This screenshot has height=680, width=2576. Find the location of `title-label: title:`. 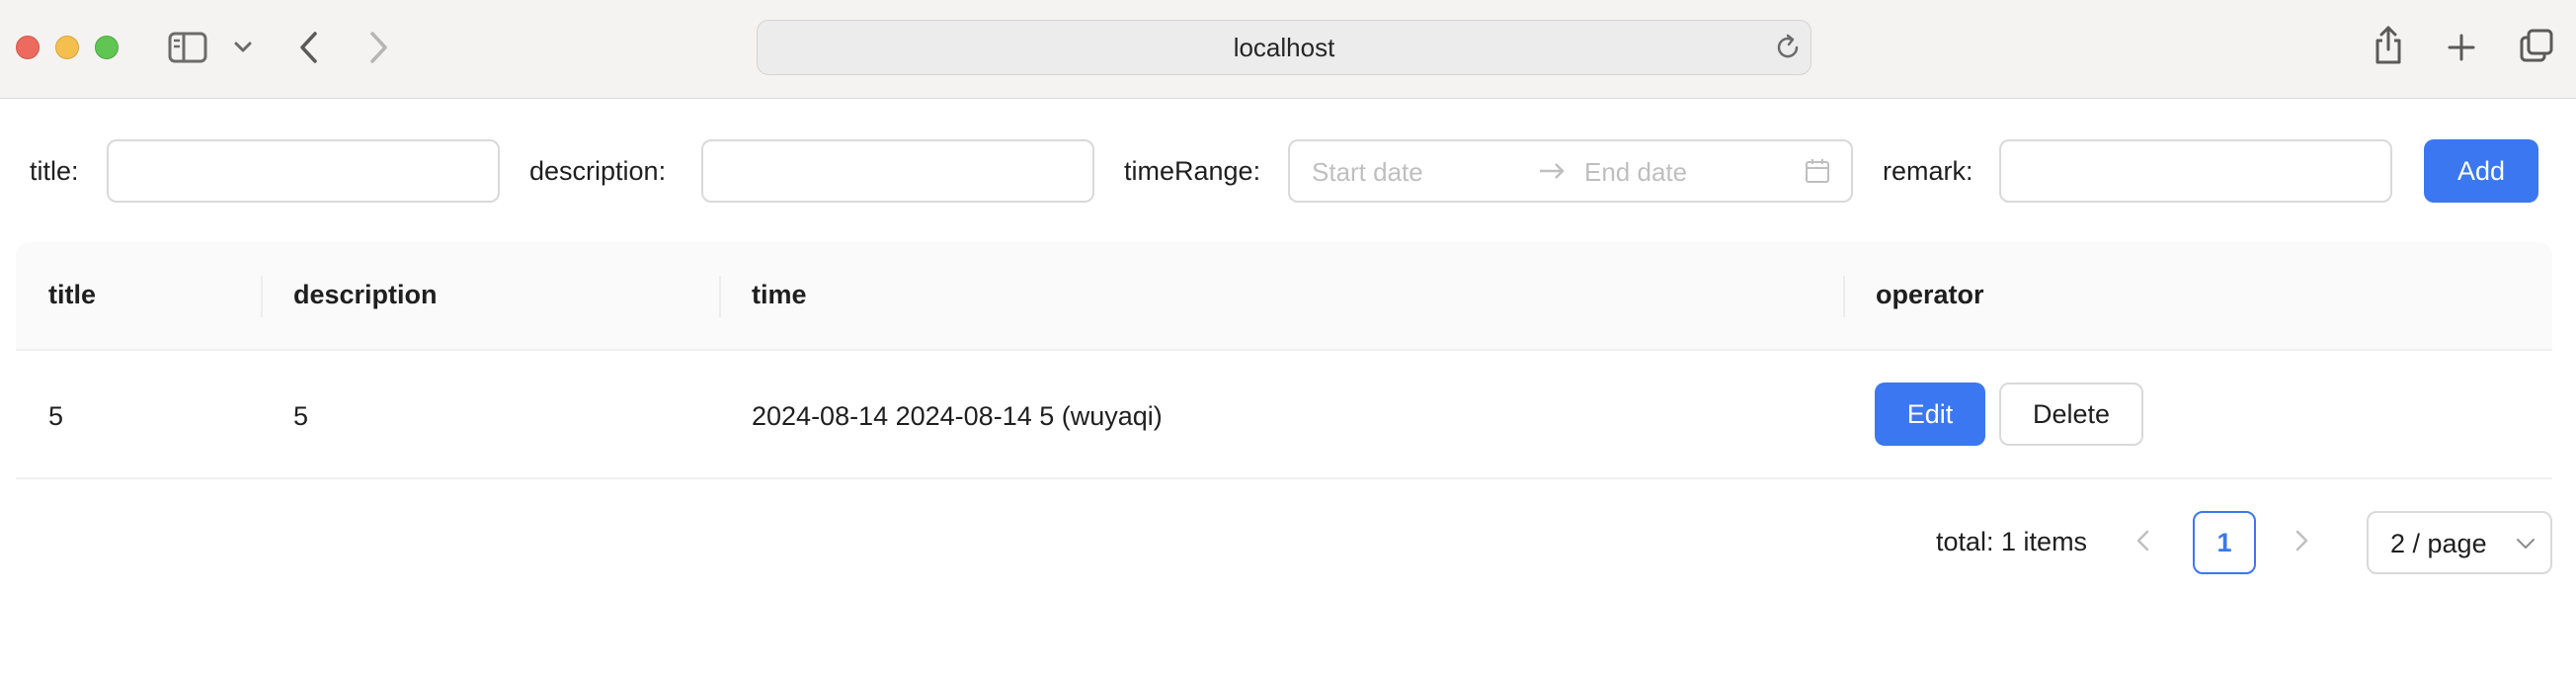

title-label: title: is located at coordinates (54, 171).